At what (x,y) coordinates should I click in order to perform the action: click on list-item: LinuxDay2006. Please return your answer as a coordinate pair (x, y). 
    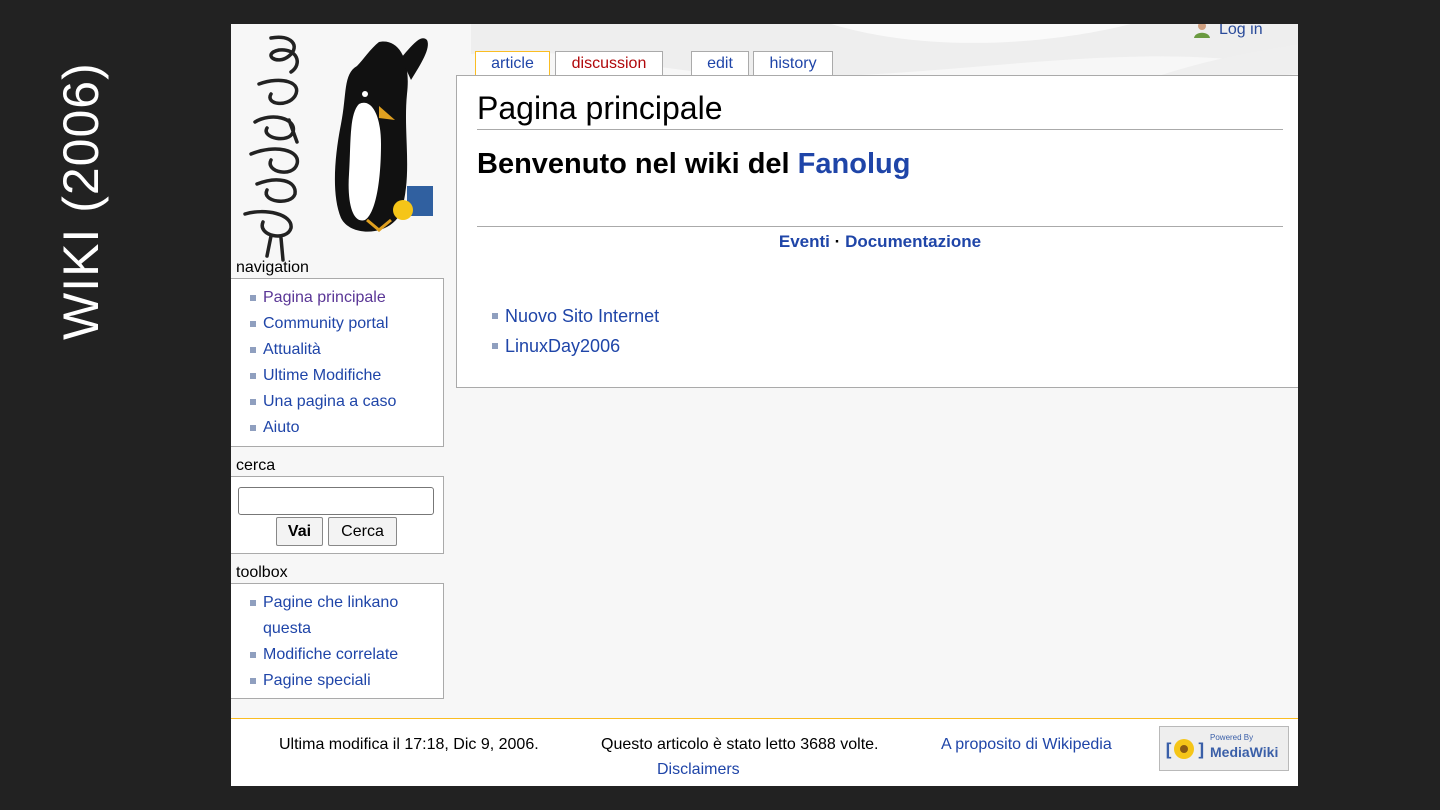
    Looking at the image, I should click on (575, 346).